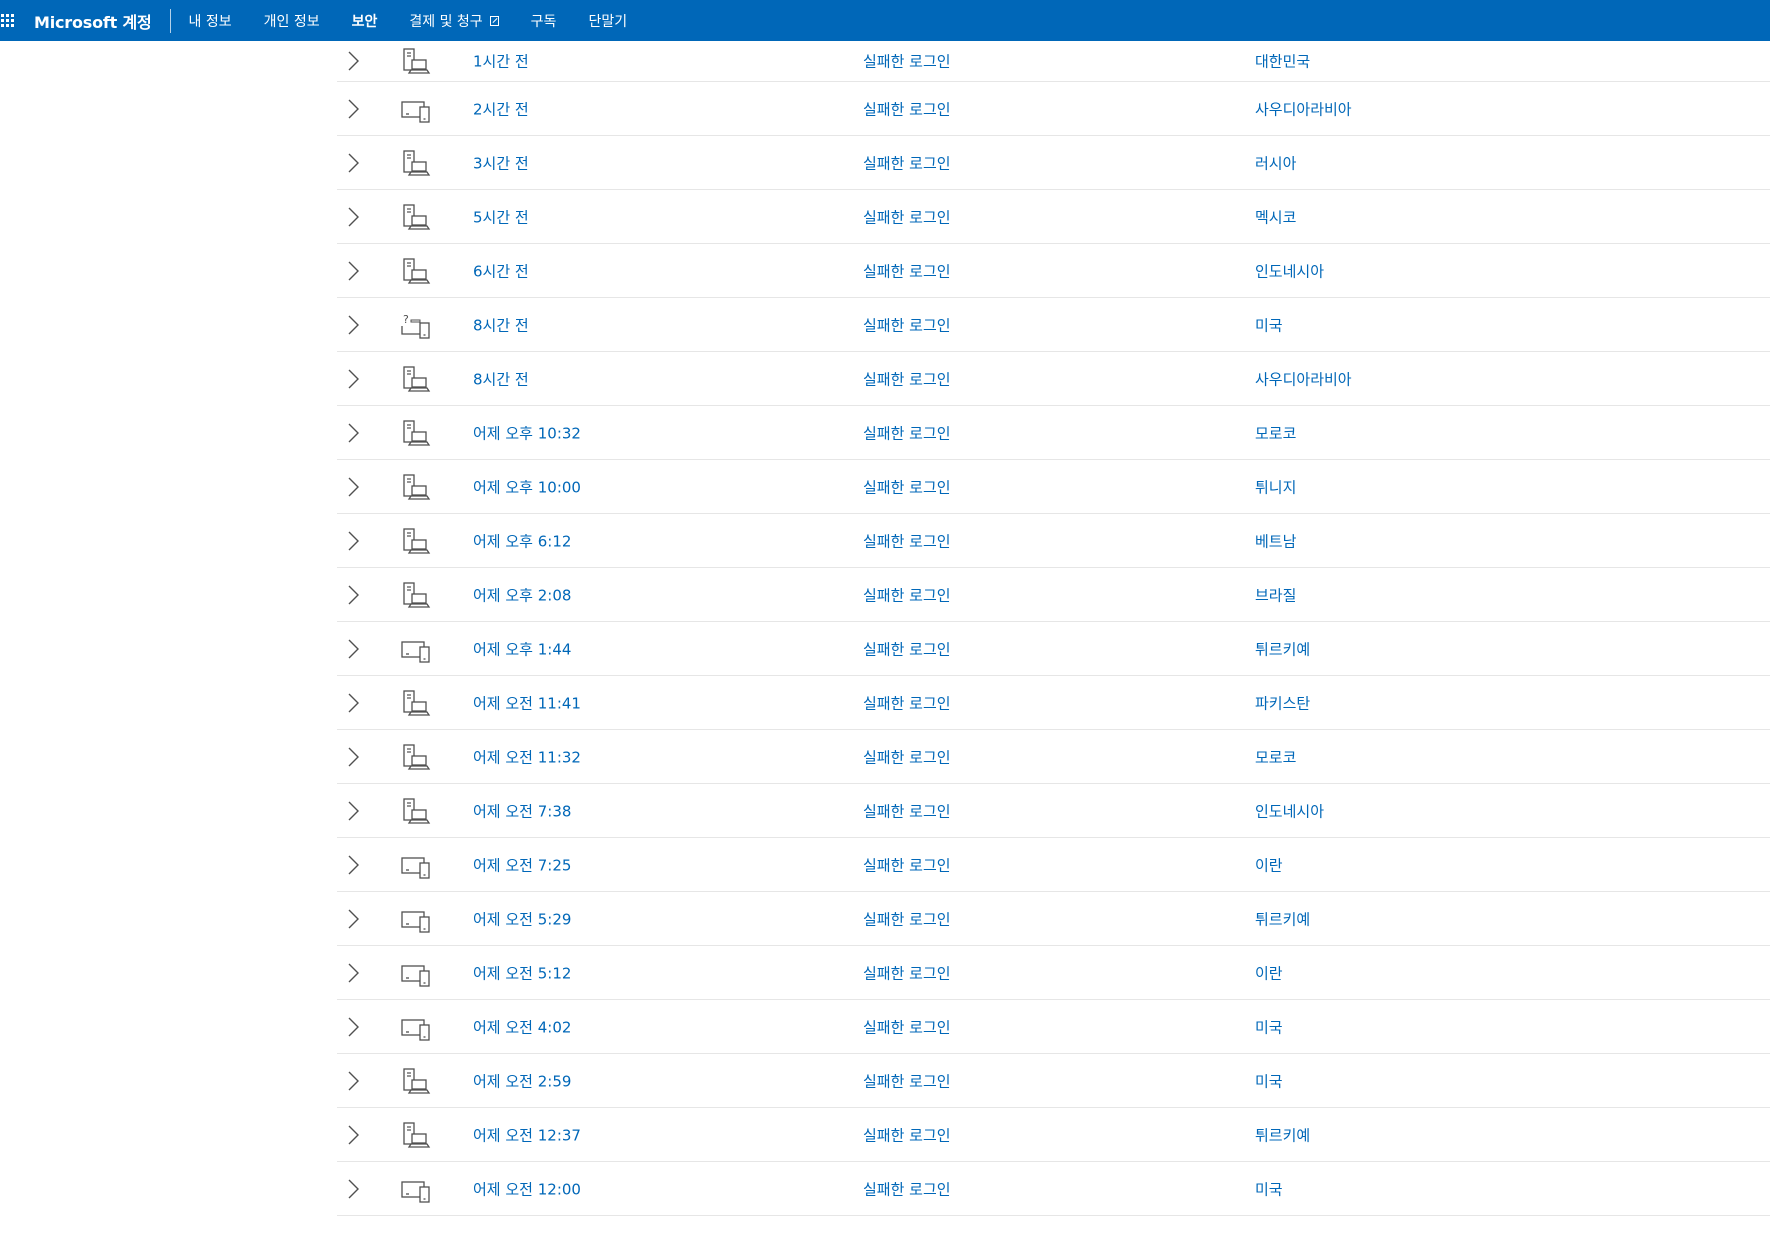  I want to click on activity-row: 어제 오전 11:32 실패한 로그인 모로코, so click(1053, 757).